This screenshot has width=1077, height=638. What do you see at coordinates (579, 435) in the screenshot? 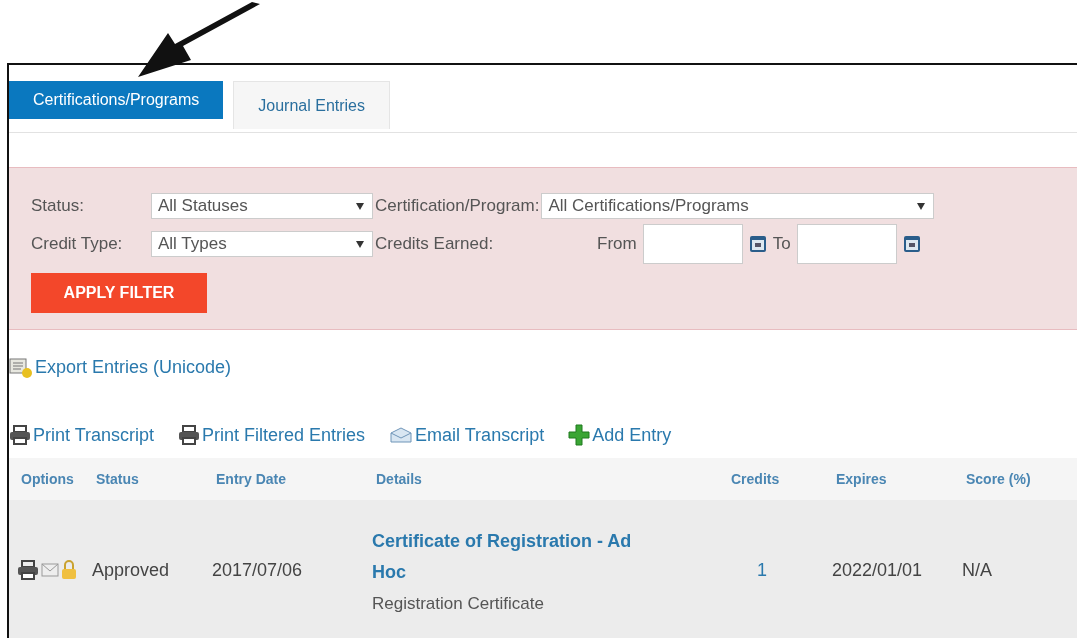
I see `plus-icon` at bounding box center [579, 435].